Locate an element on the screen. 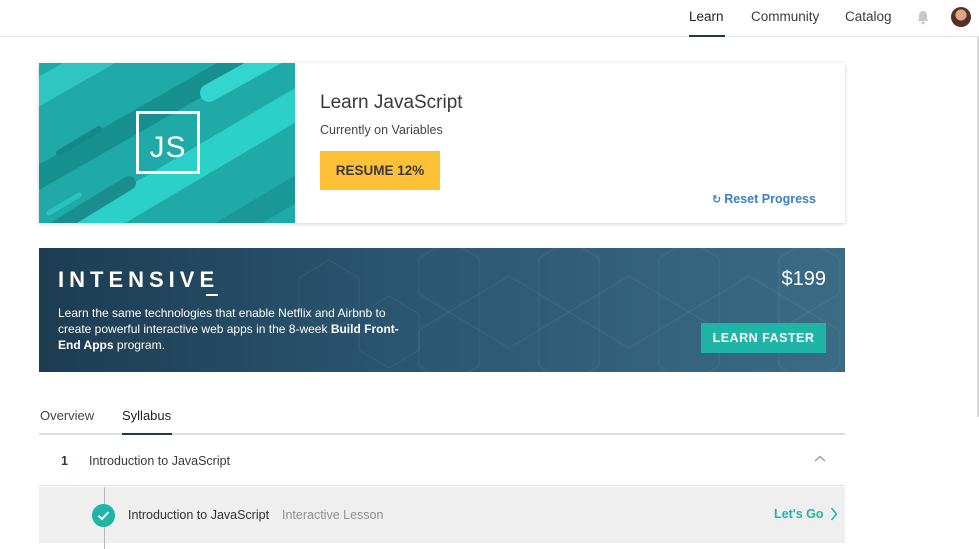 Image resolution: width=979 pixels, height=549 pixels. course-hero-image: JS is located at coordinates (167, 143).